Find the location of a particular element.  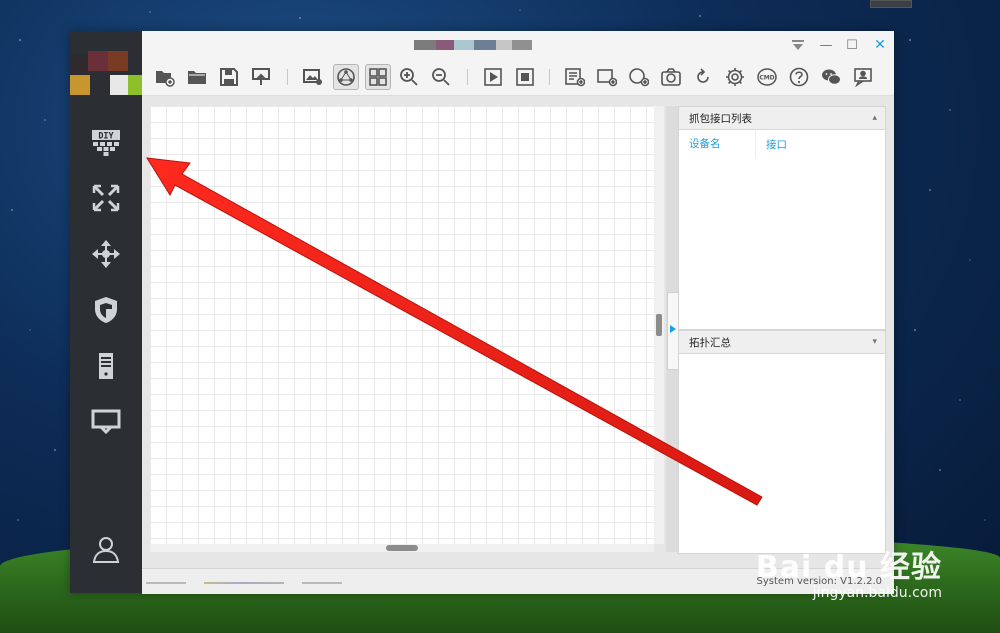

watermark-url: jingyan.baidu.com is located at coordinates (877, 593).